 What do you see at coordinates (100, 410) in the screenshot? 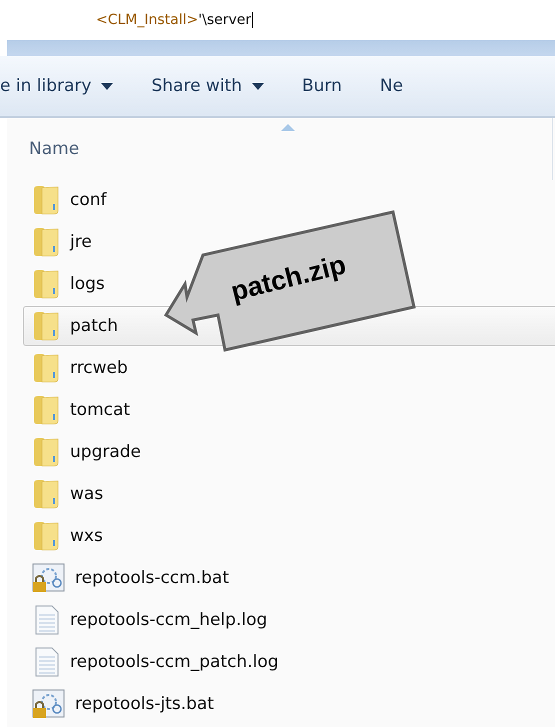
I see `file-name: tomcat` at bounding box center [100, 410].